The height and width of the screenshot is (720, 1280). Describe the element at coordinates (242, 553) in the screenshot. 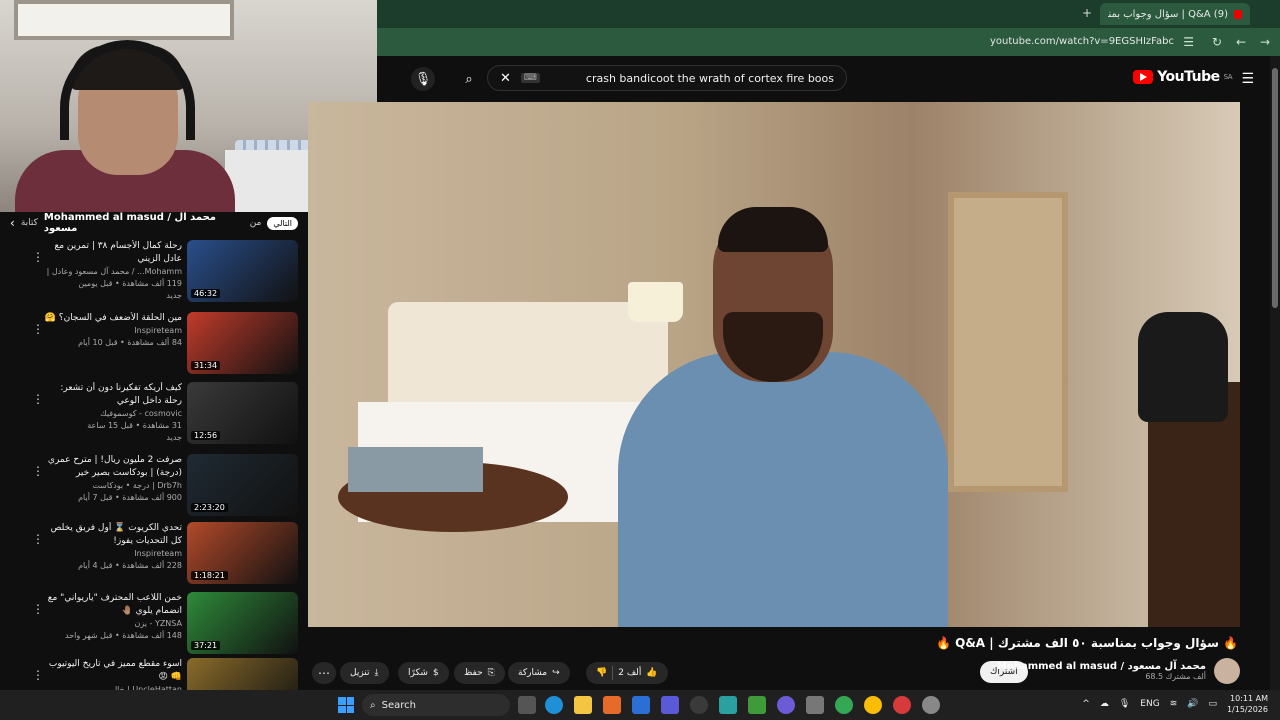

I see `video-thumbnail: 1:18:21` at that location.